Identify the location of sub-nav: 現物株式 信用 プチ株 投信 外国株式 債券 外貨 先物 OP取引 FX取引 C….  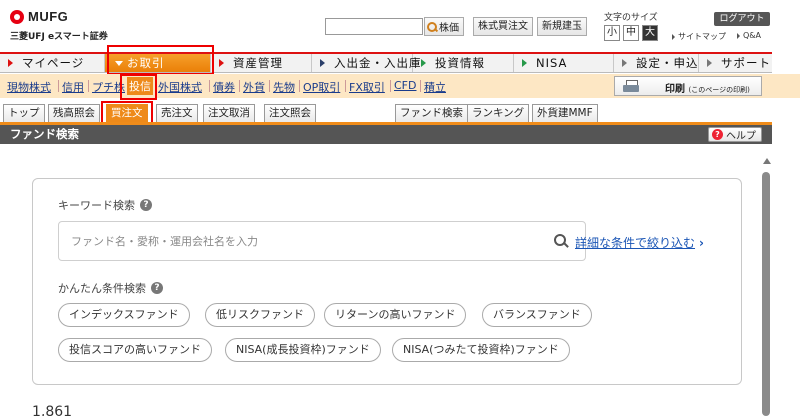
(400, 86).